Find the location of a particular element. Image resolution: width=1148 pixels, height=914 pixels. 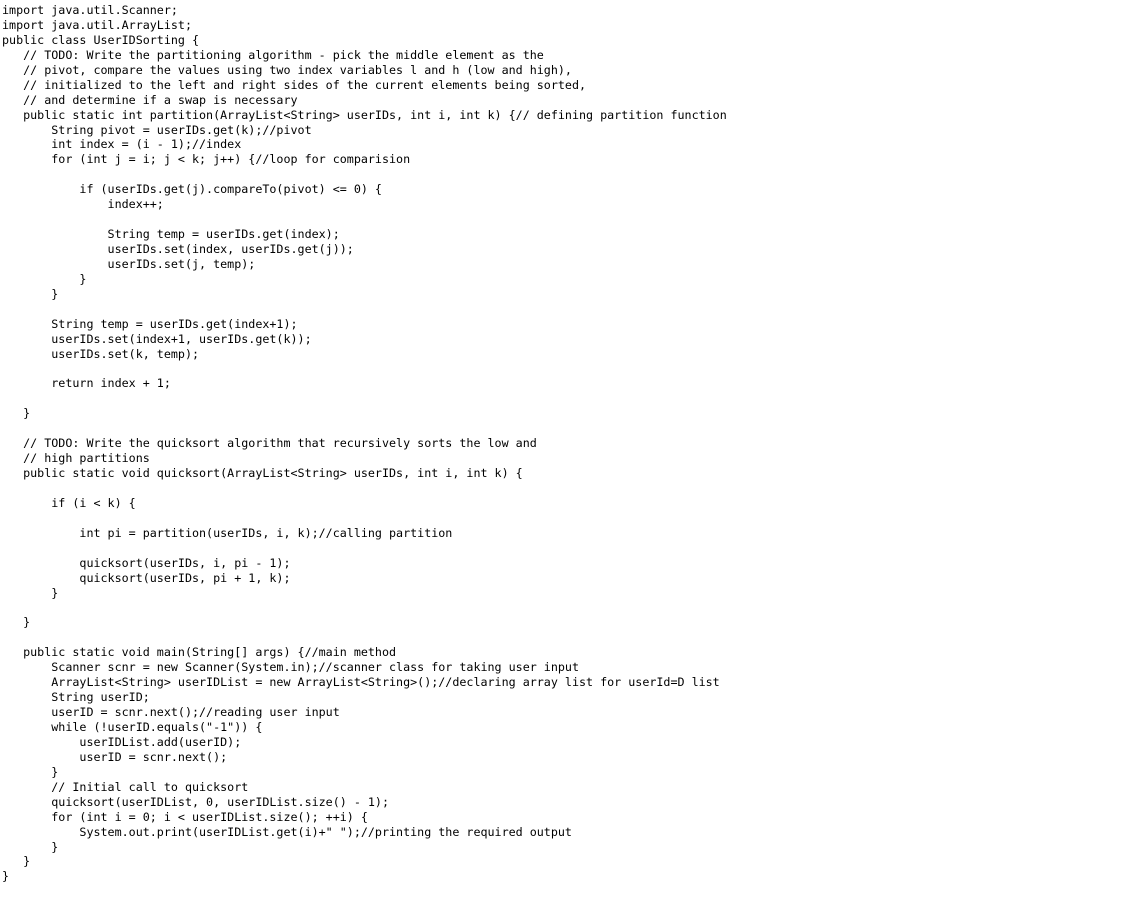

code-line: while (!userID.equals("-1")) { is located at coordinates (132, 727).